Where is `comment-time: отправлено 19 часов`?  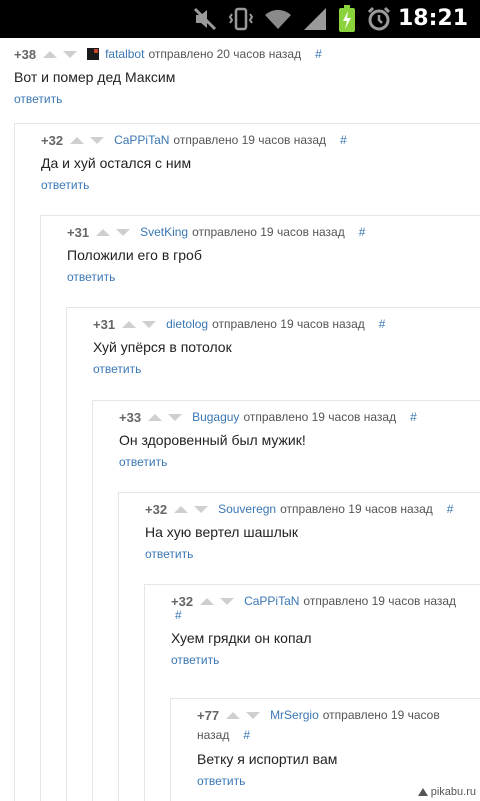 comment-time: отправлено 19 часов is located at coordinates (381, 715).